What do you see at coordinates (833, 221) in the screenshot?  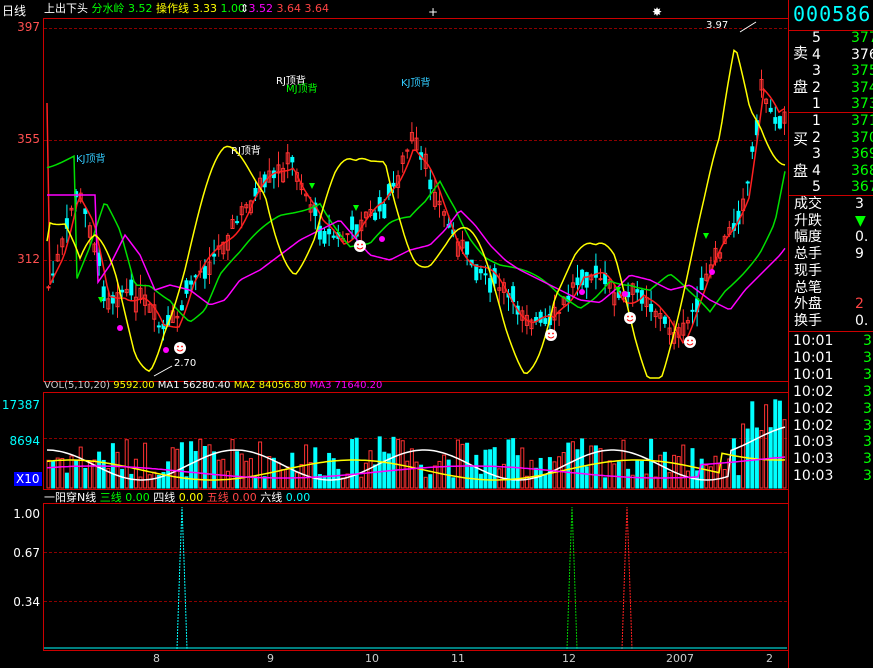 I see `stats-row: 升跌 ▼` at bounding box center [833, 221].